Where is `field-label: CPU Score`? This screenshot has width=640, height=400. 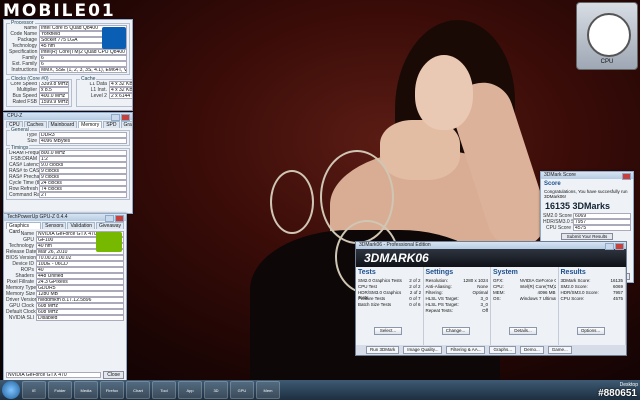
field-label: CPU Score is located at coordinates (558, 228).